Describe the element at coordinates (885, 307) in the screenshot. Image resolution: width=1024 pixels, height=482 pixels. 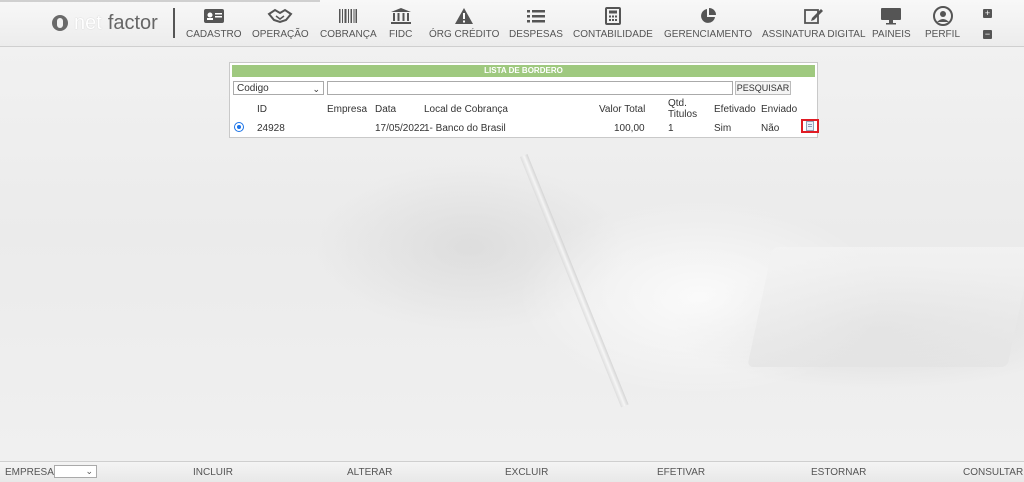
I see `calculator-illustration` at that location.